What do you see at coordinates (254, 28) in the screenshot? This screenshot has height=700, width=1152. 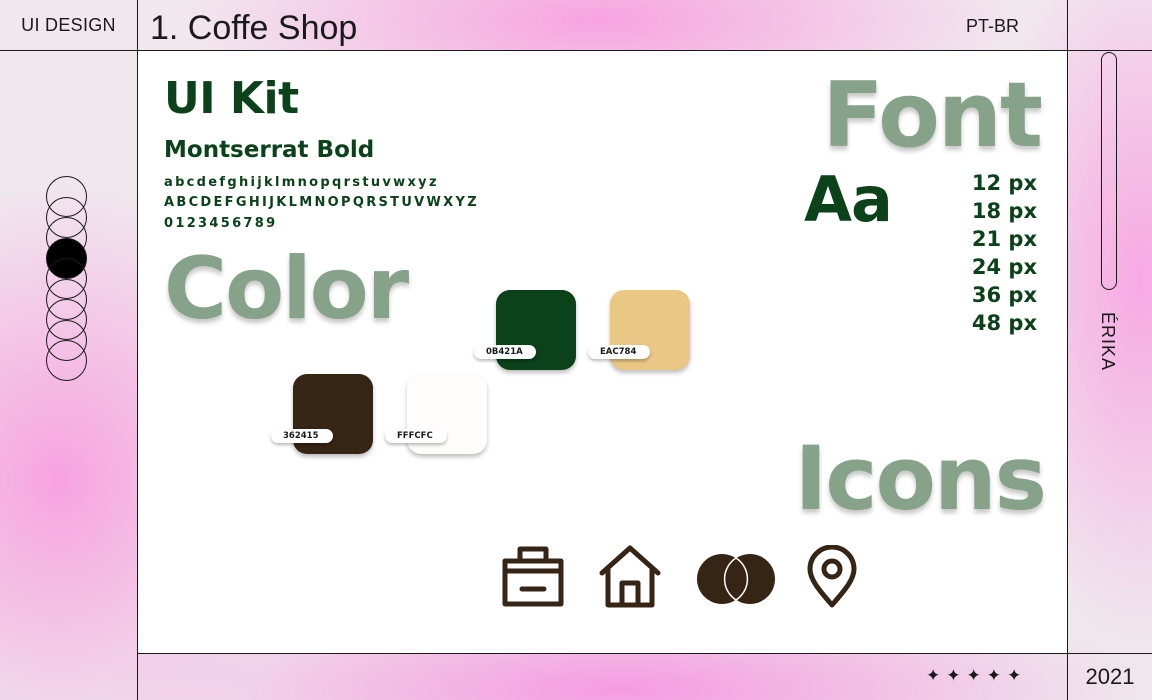 I see `page-title: 1. Coffe Shop` at bounding box center [254, 28].